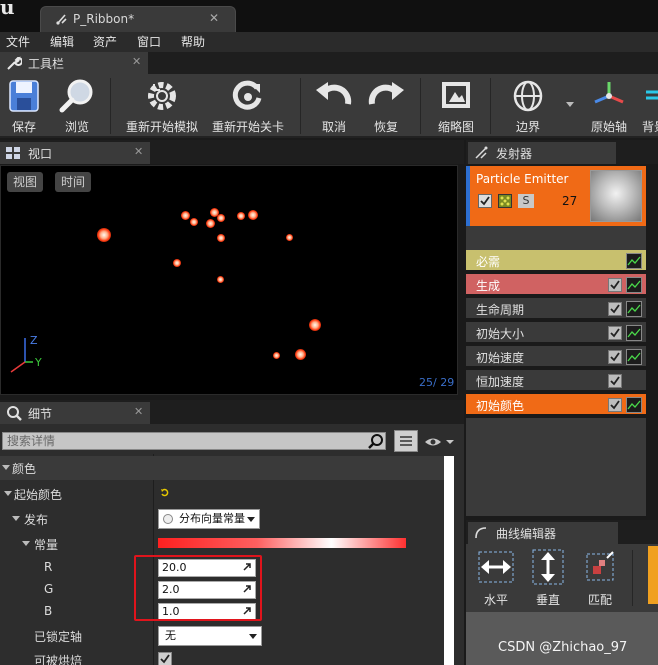 The height and width of the screenshot is (665, 658). What do you see at coordinates (526, 201) in the screenshot?
I see `solo-button: S` at bounding box center [526, 201].